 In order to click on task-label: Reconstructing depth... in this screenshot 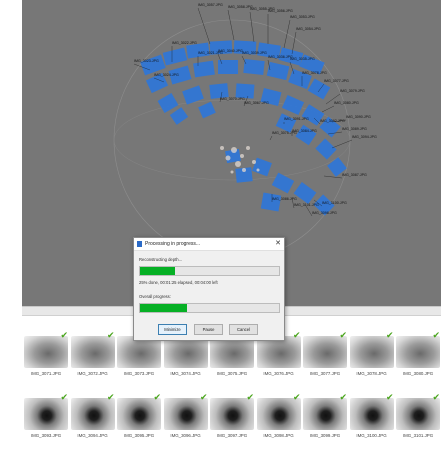, I will do `click(161, 259)`.